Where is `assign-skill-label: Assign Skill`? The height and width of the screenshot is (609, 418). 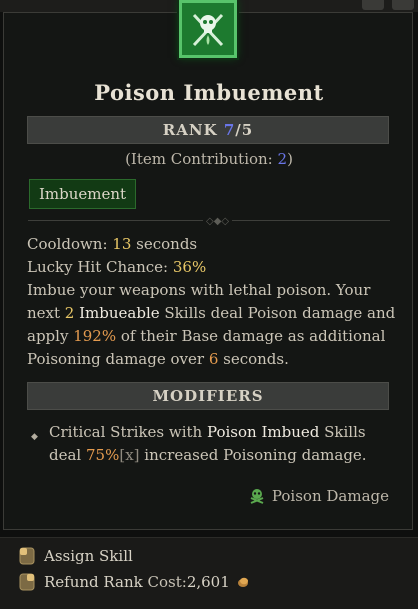
assign-skill-label: Assign Skill is located at coordinates (88, 556).